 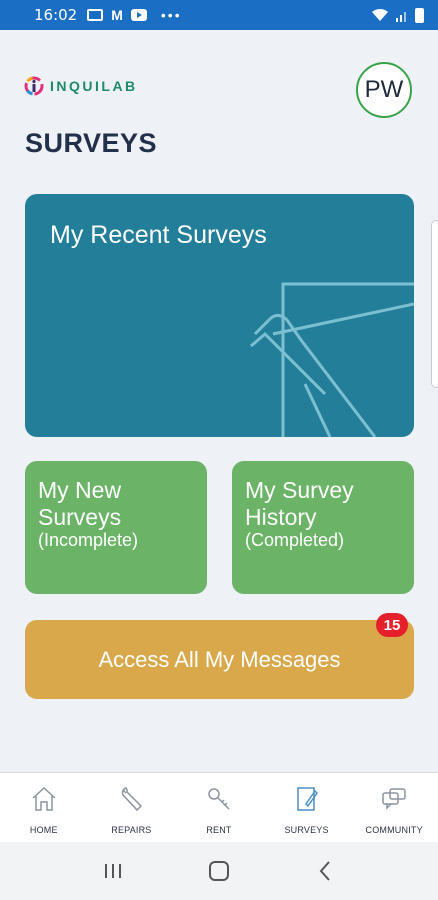 What do you see at coordinates (434, 304) in the screenshot?
I see `side-panel-handle` at bounding box center [434, 304].